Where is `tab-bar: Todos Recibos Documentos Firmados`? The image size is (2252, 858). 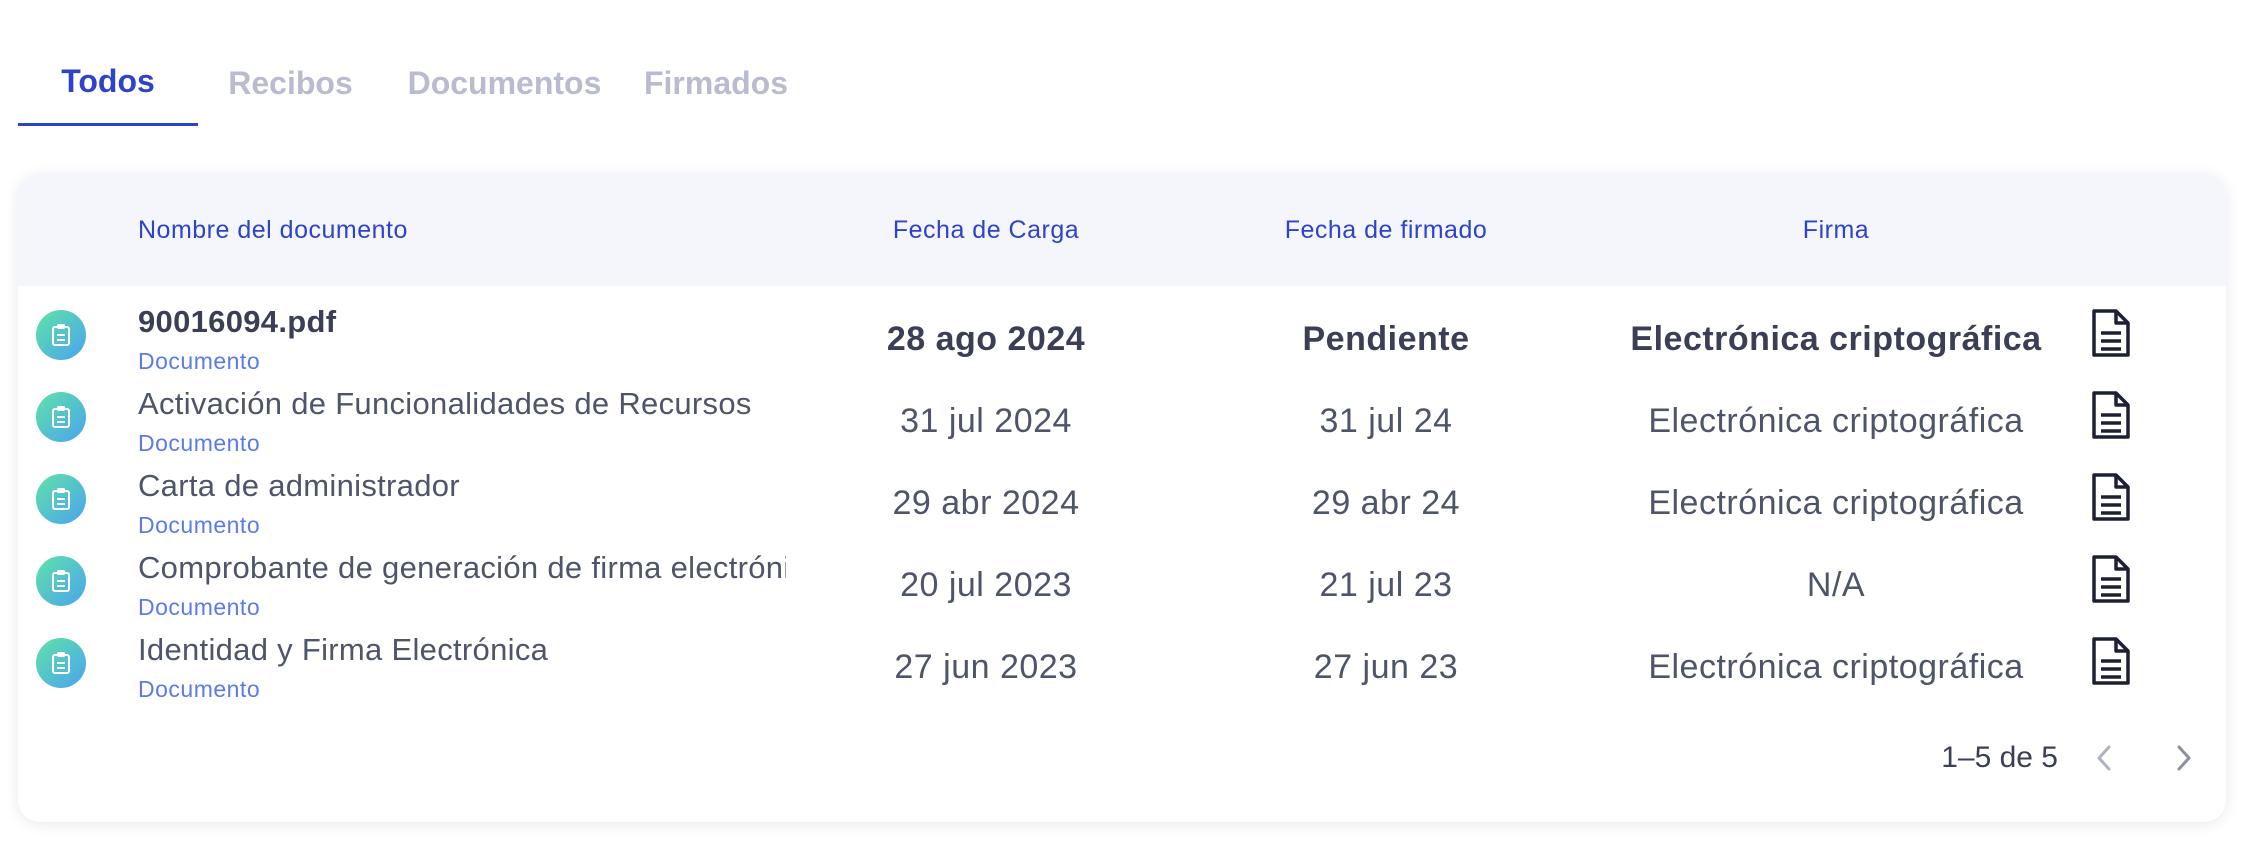
tab-bar: Todos Recibos Documentos Firmados is located at coordinates (412, 84).